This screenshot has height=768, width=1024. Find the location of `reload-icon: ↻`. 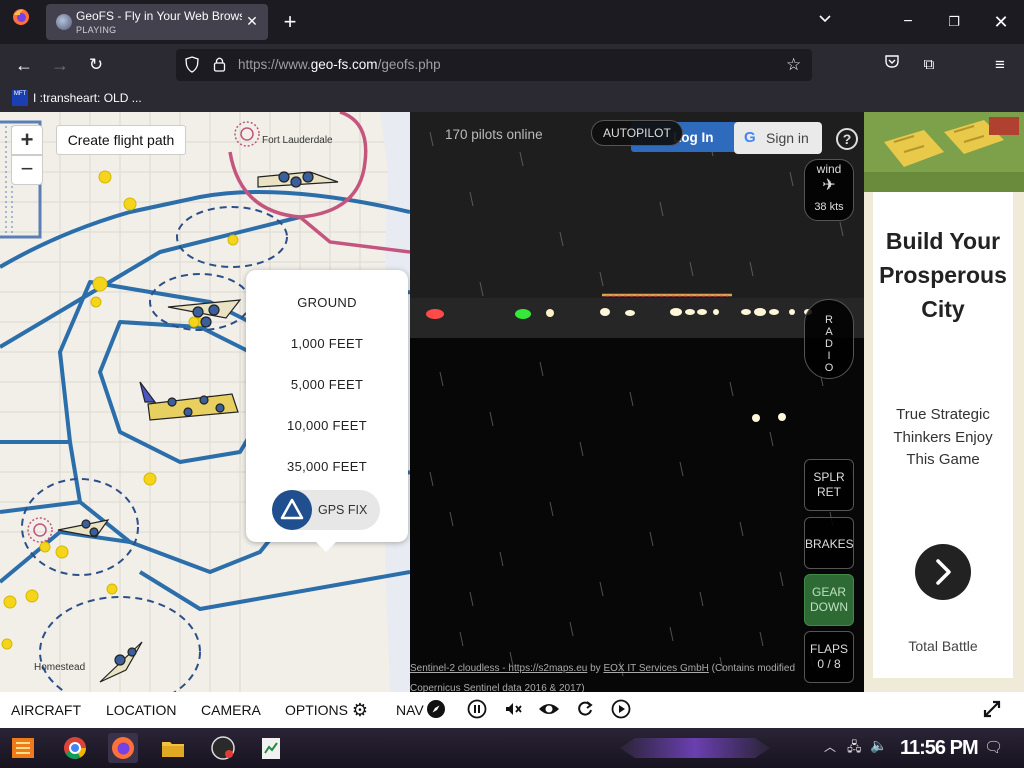

reload-icon: ↻ is located at coordinates (96, 65).